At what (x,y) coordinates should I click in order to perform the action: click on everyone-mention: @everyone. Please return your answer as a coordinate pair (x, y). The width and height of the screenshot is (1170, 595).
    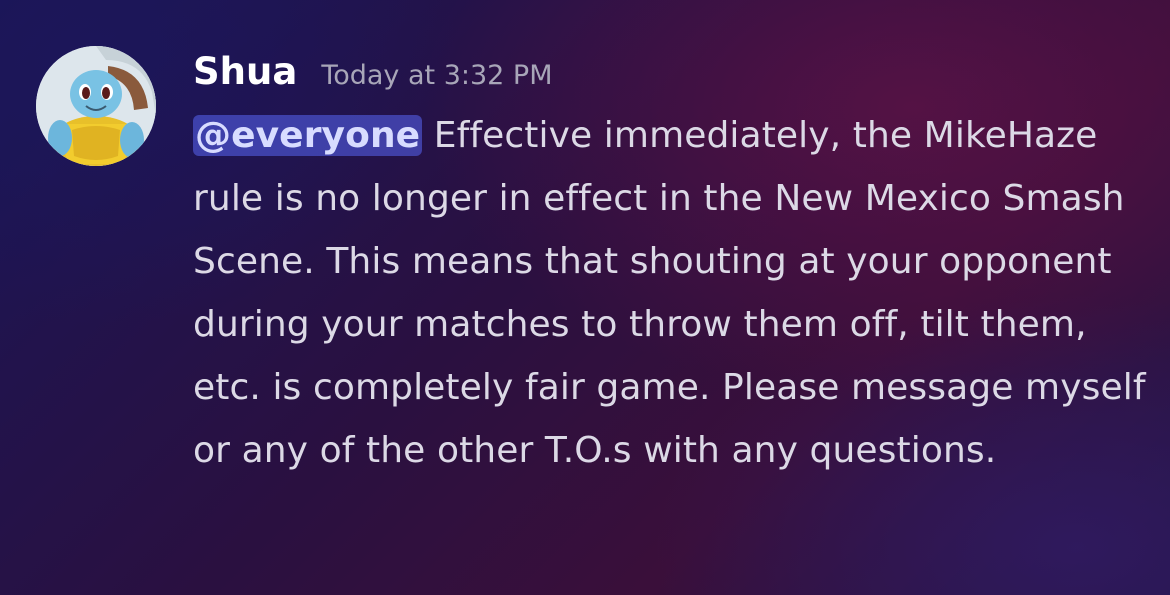
    Looking at the image, I should click on (308, 135).